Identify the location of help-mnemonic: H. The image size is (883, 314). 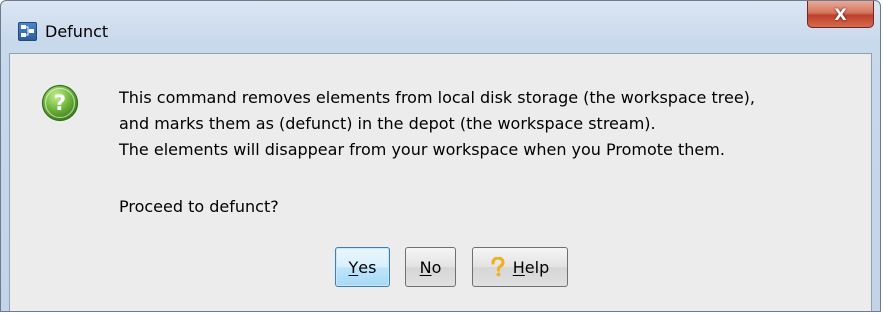
(518, 267).